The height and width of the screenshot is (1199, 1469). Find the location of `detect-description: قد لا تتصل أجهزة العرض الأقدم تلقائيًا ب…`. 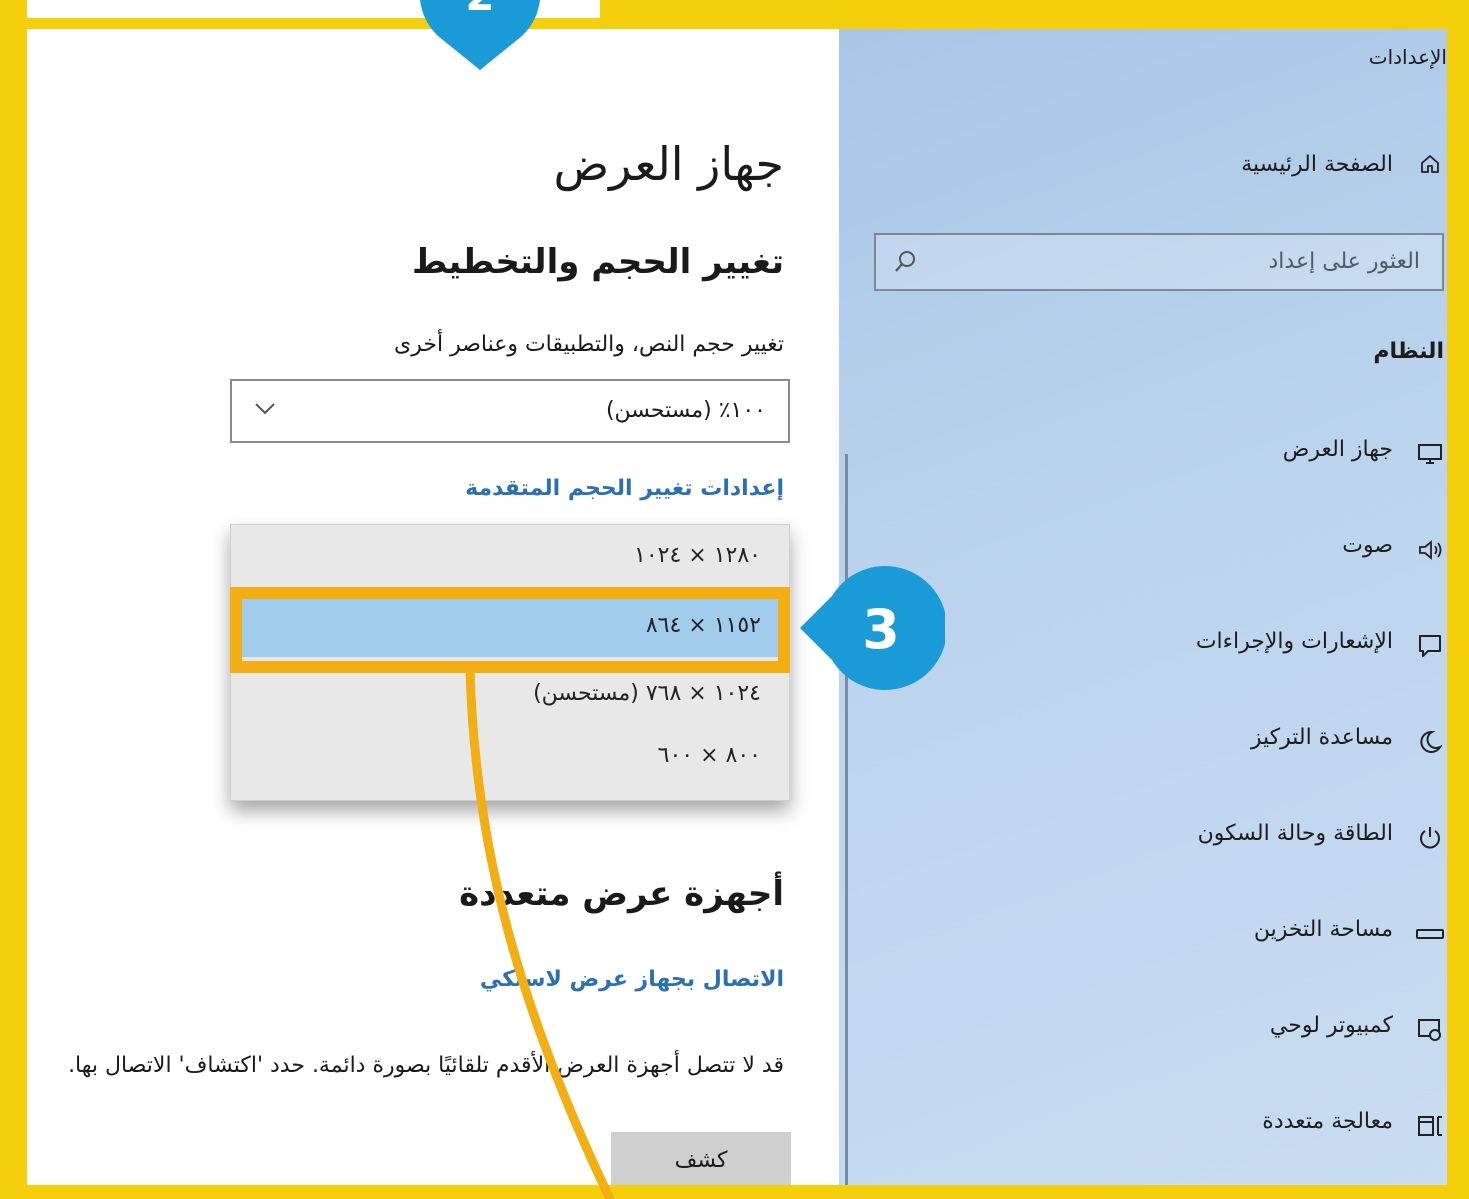

detect-description: قد لا تتصل أجهزة العرض الأقدم تلقائيًا ب… is located at coordinates (426, 1065).